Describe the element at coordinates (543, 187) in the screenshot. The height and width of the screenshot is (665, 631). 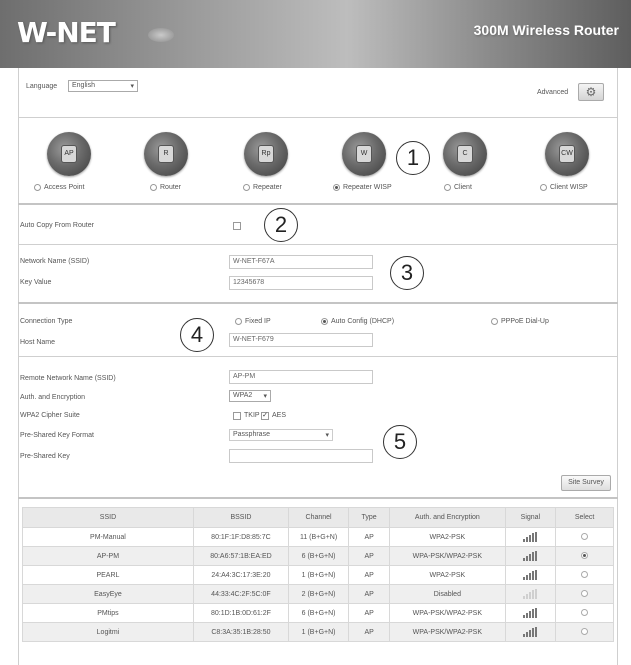
I see `mode-radio-client-wisp` at that location.